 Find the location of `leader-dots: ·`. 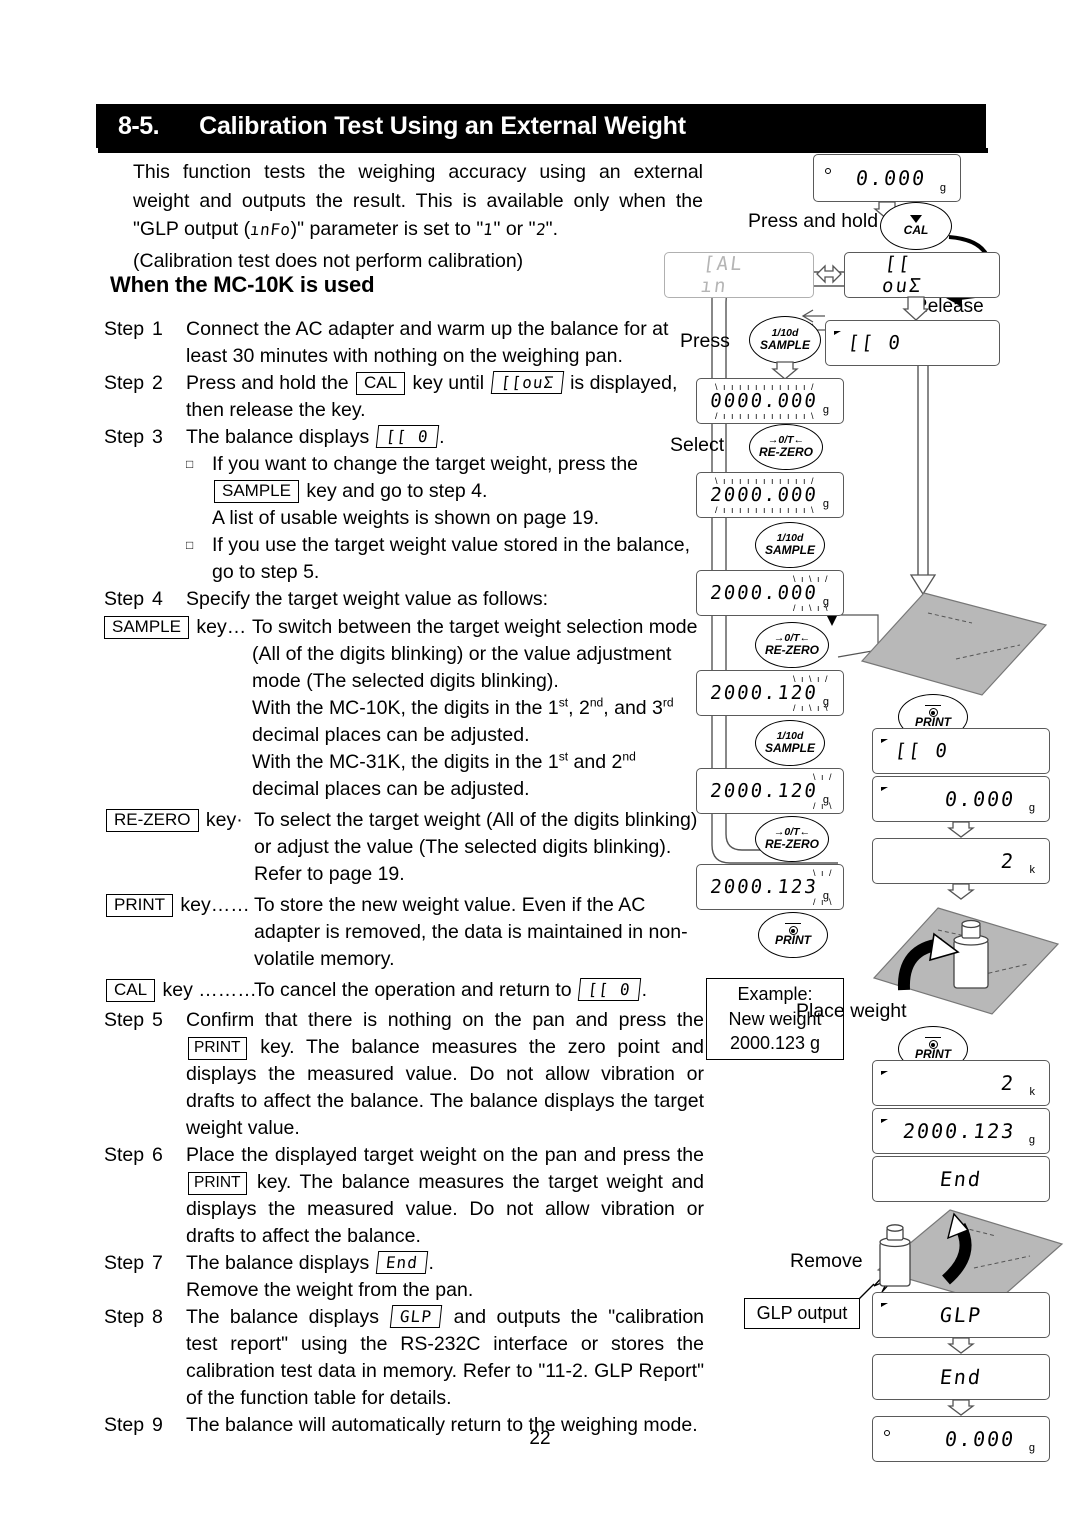

leader-dots: · is located at coordinates (239, 820).